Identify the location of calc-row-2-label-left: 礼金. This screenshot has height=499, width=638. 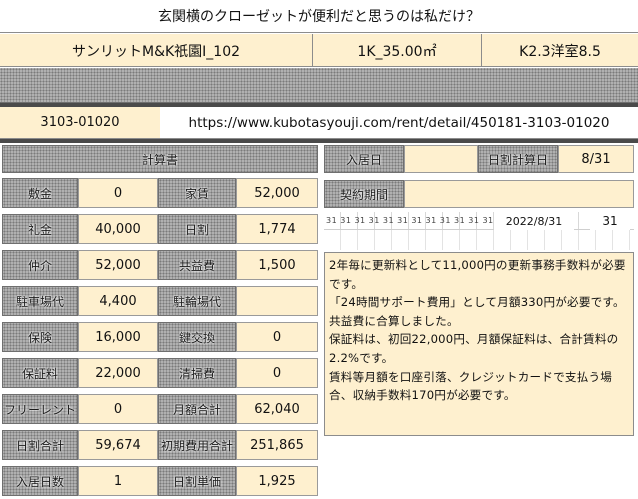
(40, 229).